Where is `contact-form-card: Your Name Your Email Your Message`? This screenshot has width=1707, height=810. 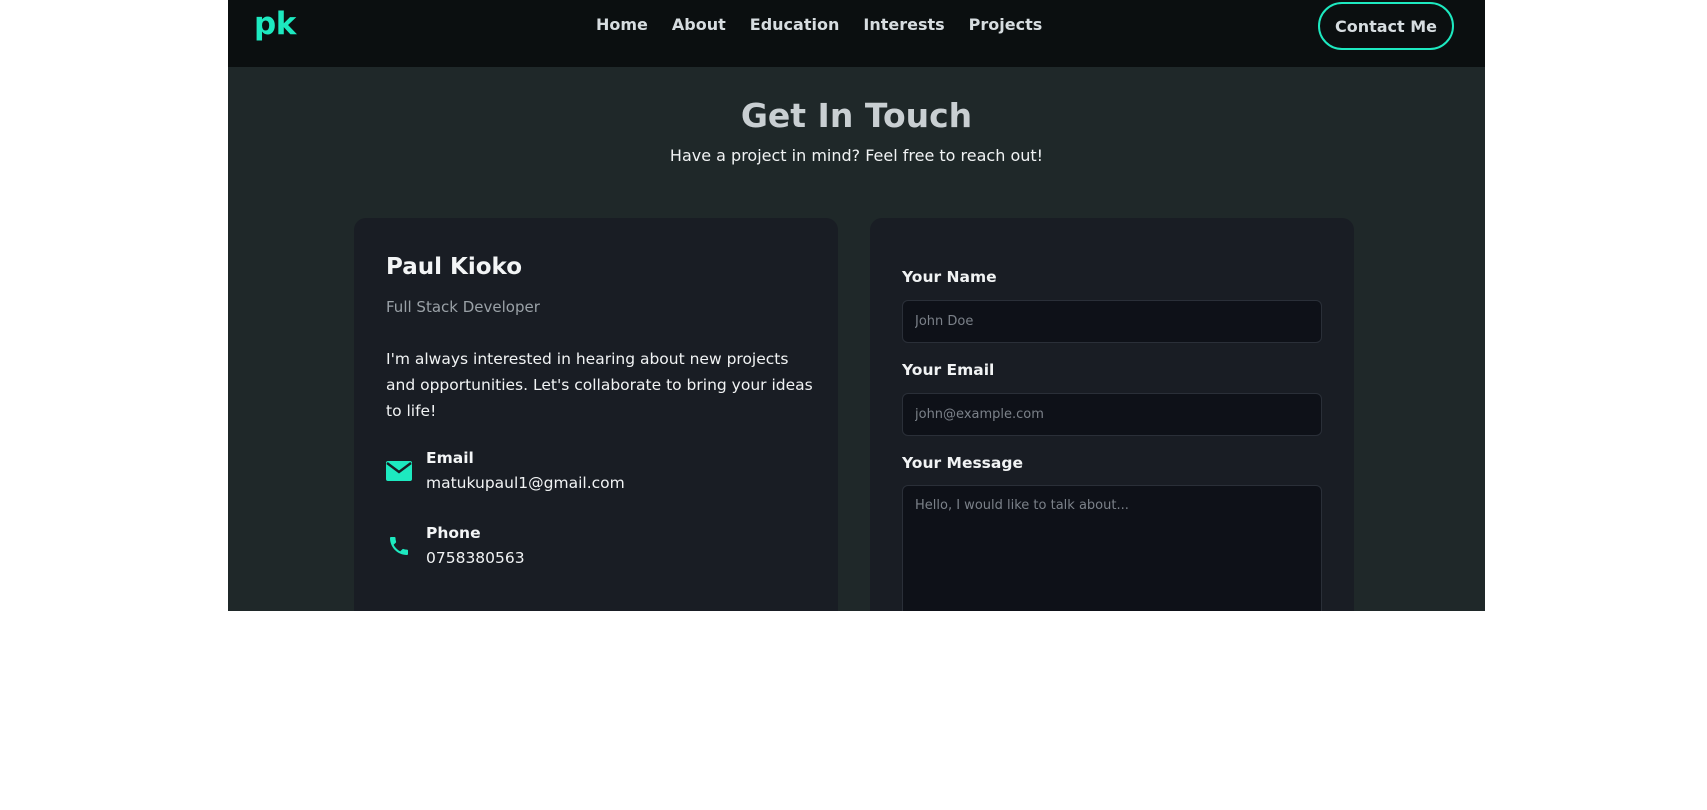
contact-form-card: Your Name Your Email Your Message is located at coordinates (1112, 414).